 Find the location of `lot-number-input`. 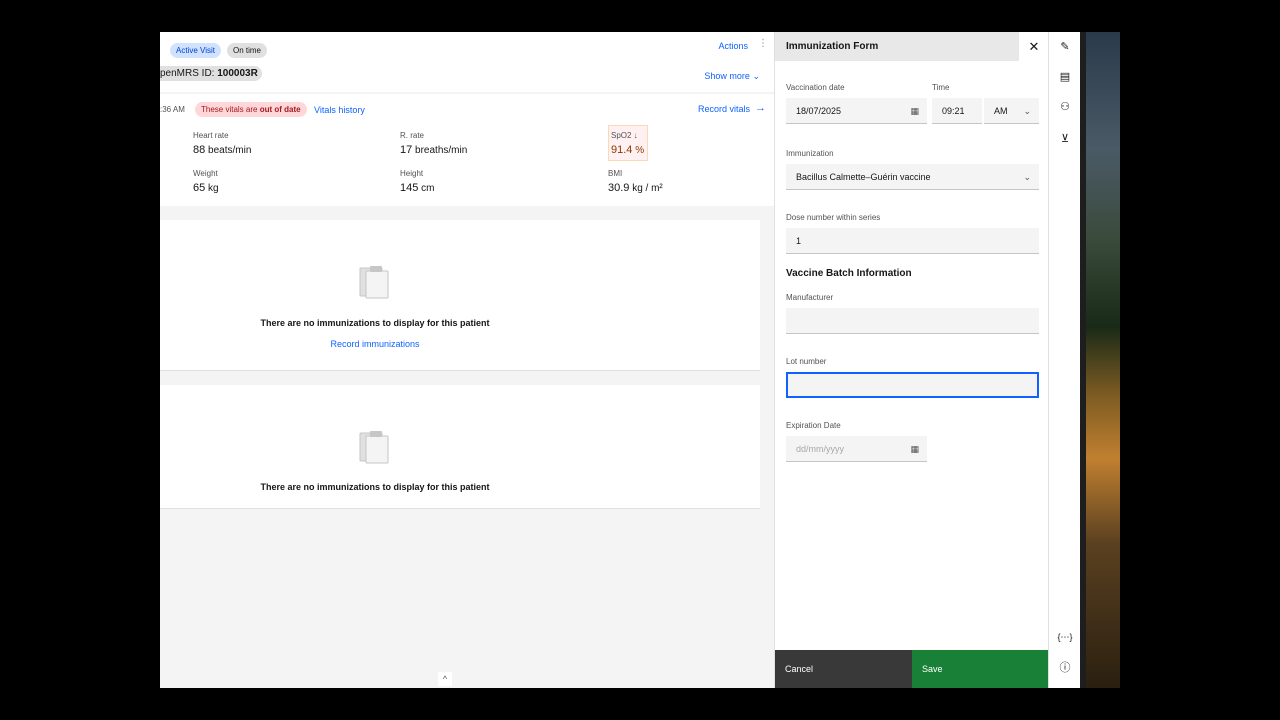

lot-number-input is located at coordinates (912, 385).